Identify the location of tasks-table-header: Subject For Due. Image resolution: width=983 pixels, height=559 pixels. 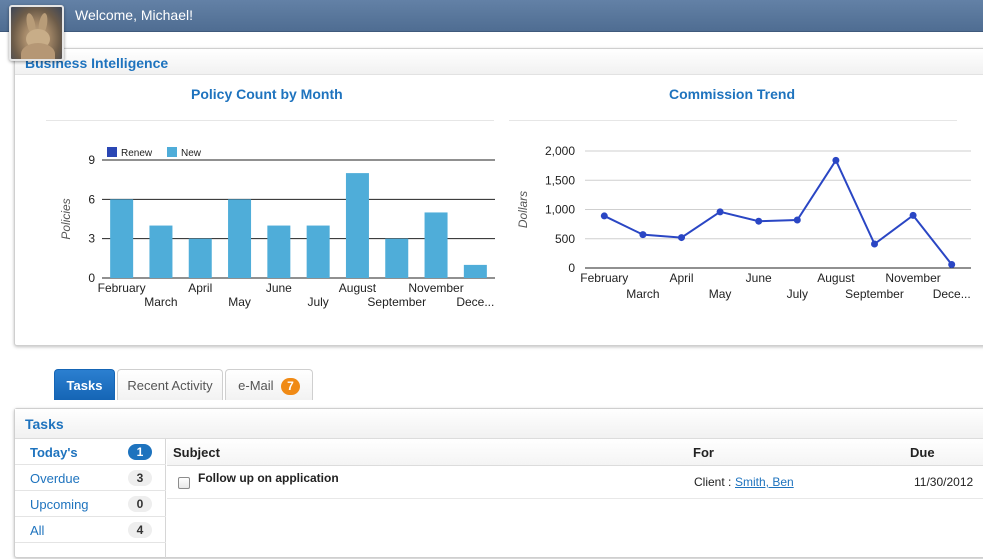
(575, 452).